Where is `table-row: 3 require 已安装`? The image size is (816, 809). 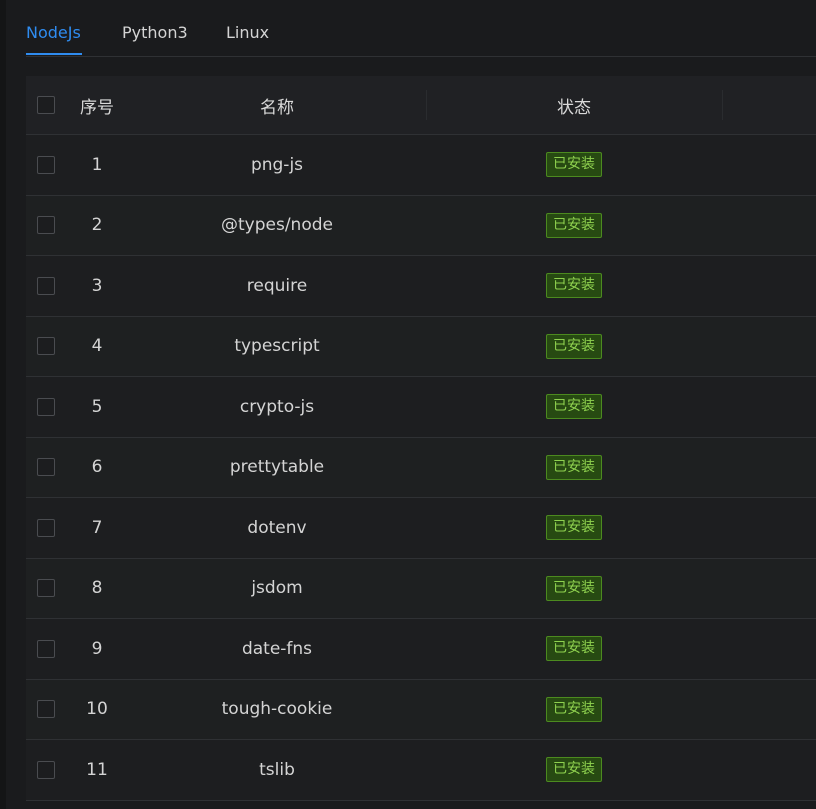 table-row: 3 require 已安装 is located at coordinates (421, 286).